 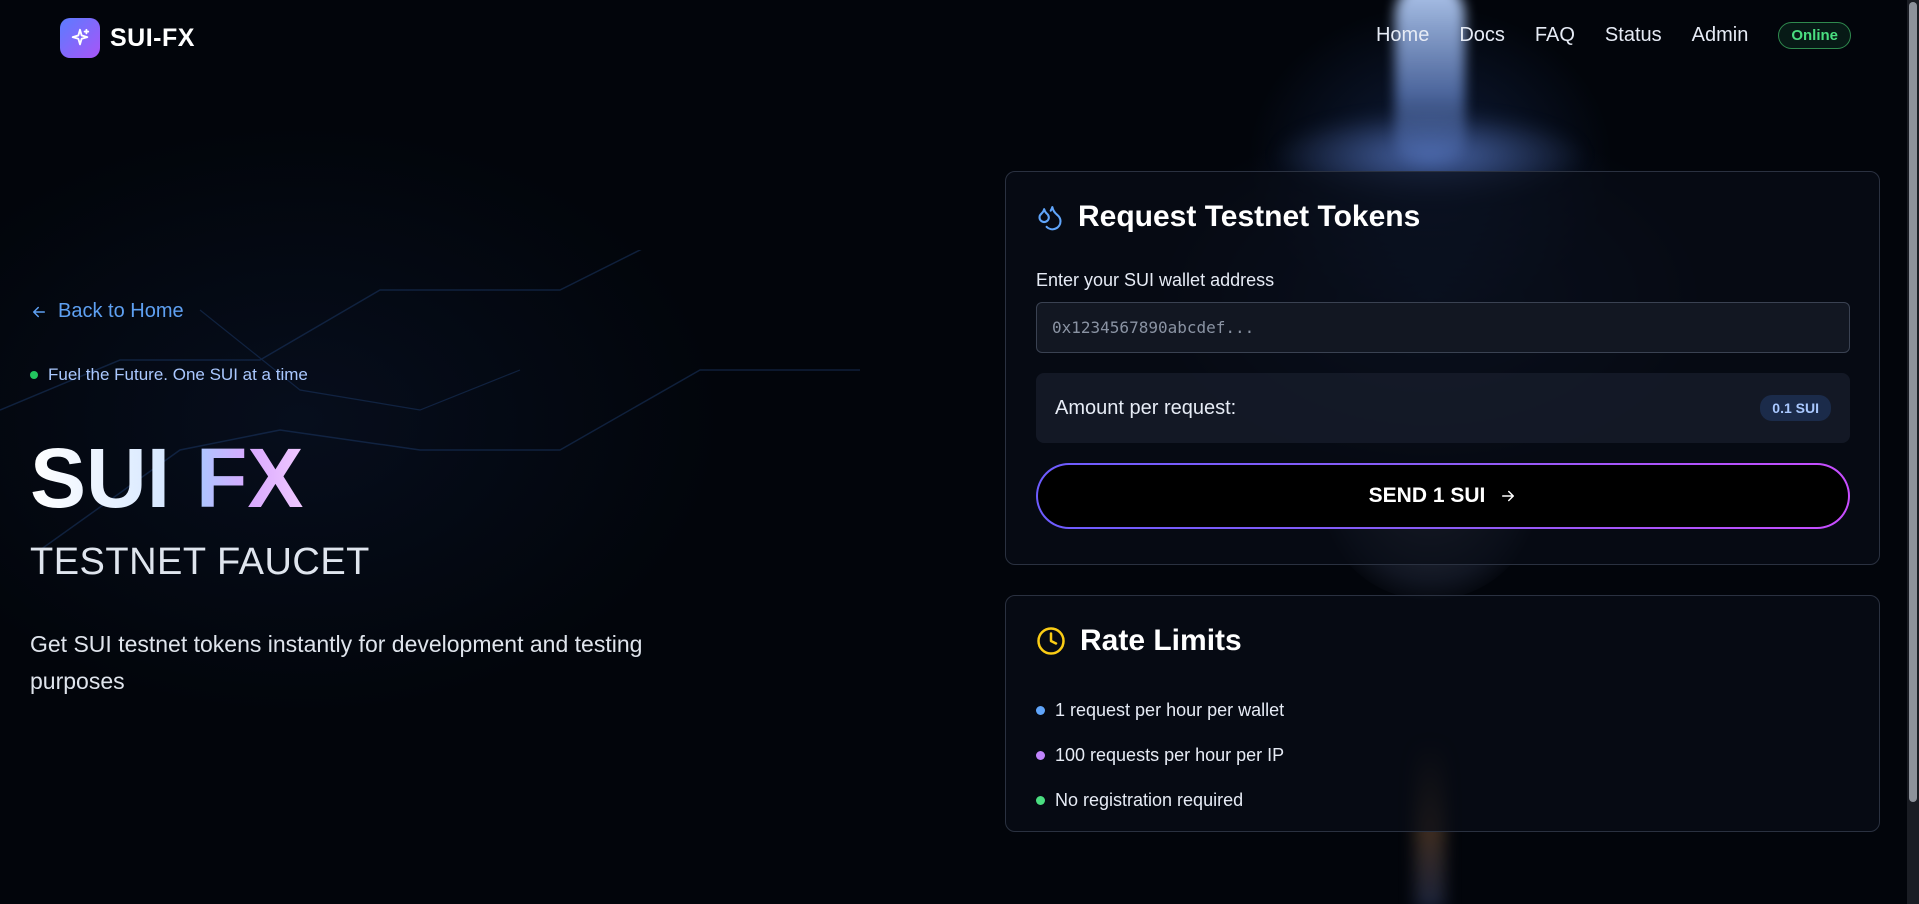 What do you see at coordinates (250, 478) in the screenshot?
I see `title-part2: FX` at bounding box center [250, 478].